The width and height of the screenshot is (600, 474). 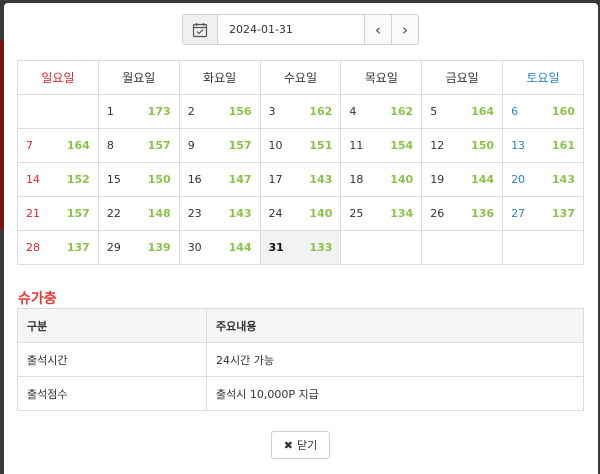 What do you see at coordinates (191, 145) in the screenshot?
I see `day-number: 9` at bounding box center [191, 145].